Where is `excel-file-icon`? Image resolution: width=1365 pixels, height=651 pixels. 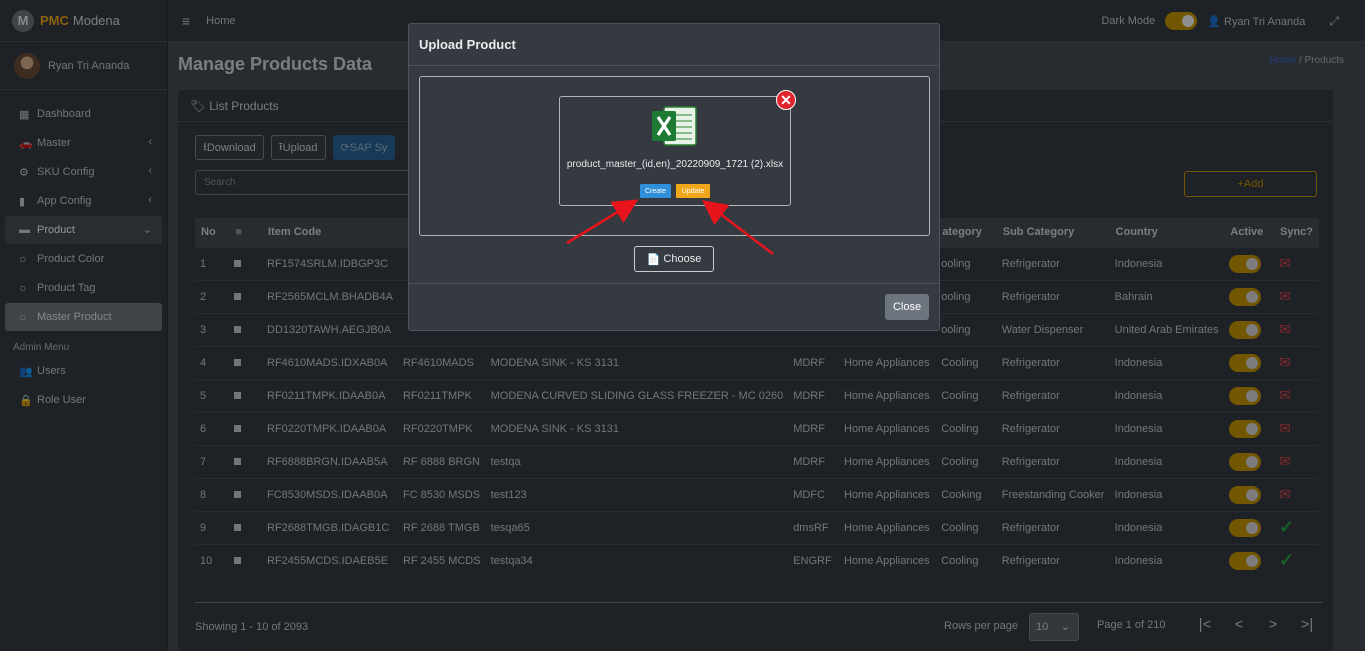
excel-file-icon is located at coordinates (674, 126).